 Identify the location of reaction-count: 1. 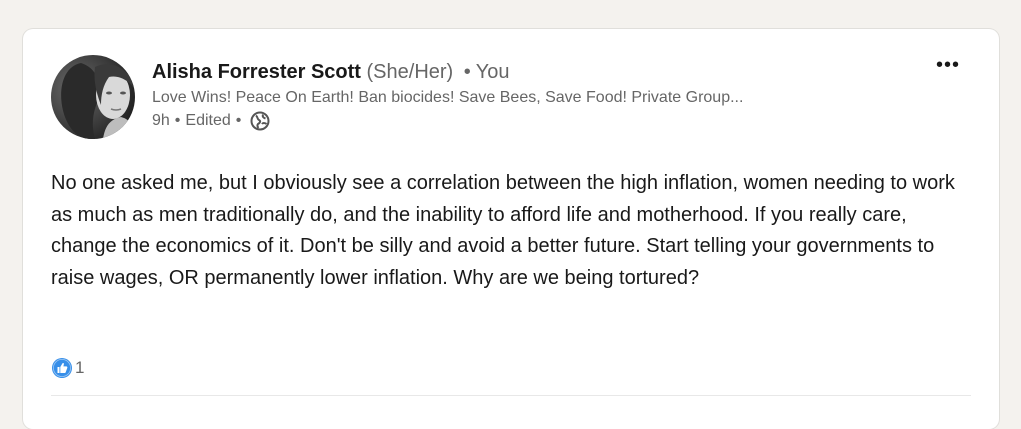
(80, 367).